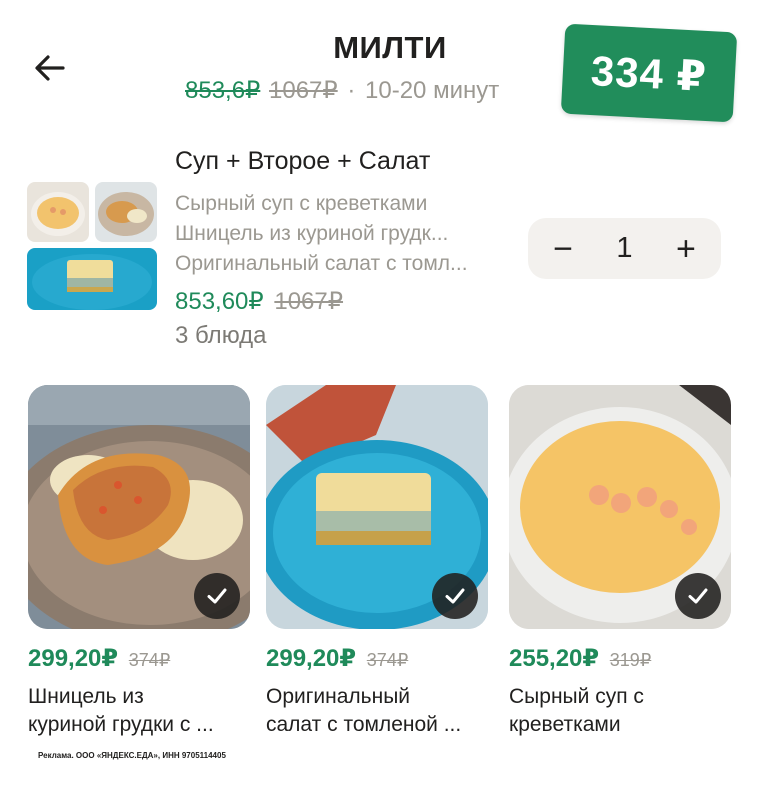  I want to click on combo-image, so click(92, 247).